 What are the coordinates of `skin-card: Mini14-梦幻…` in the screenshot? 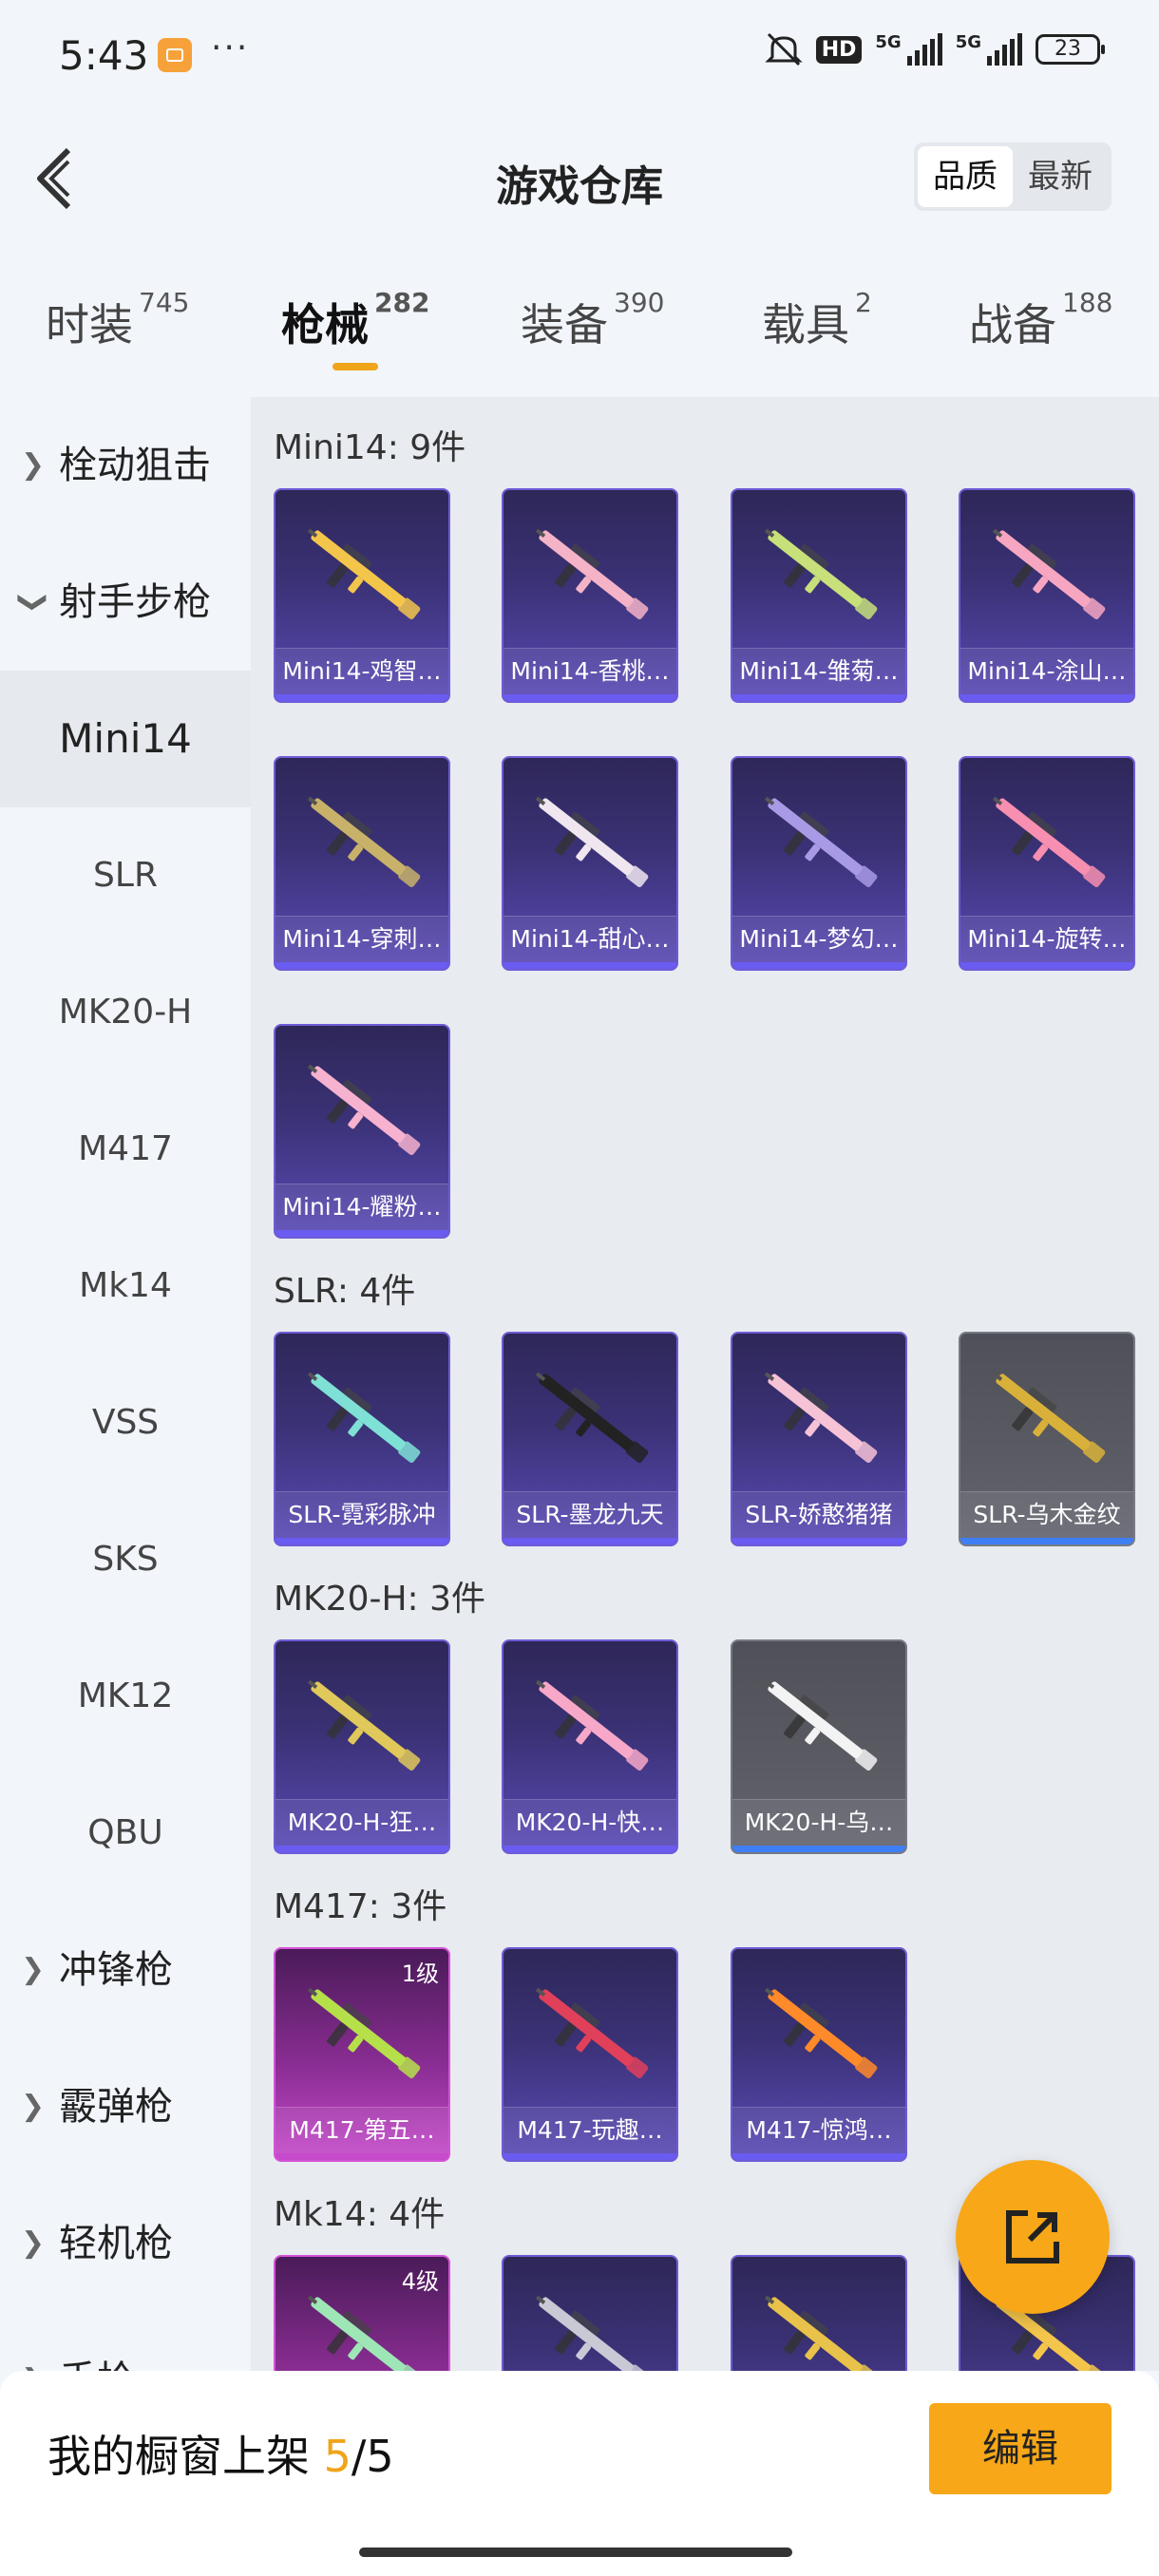 It's located at (819, 863).